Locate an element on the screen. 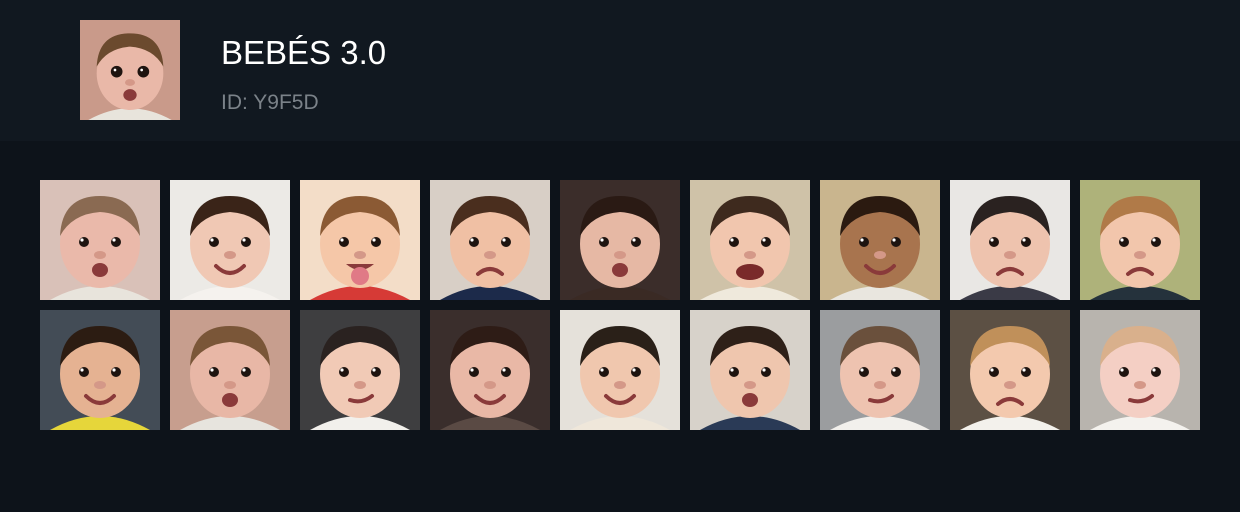 The image size is (1240, 512). sticker-girl-white-bow is located at coordinates (490, 240).